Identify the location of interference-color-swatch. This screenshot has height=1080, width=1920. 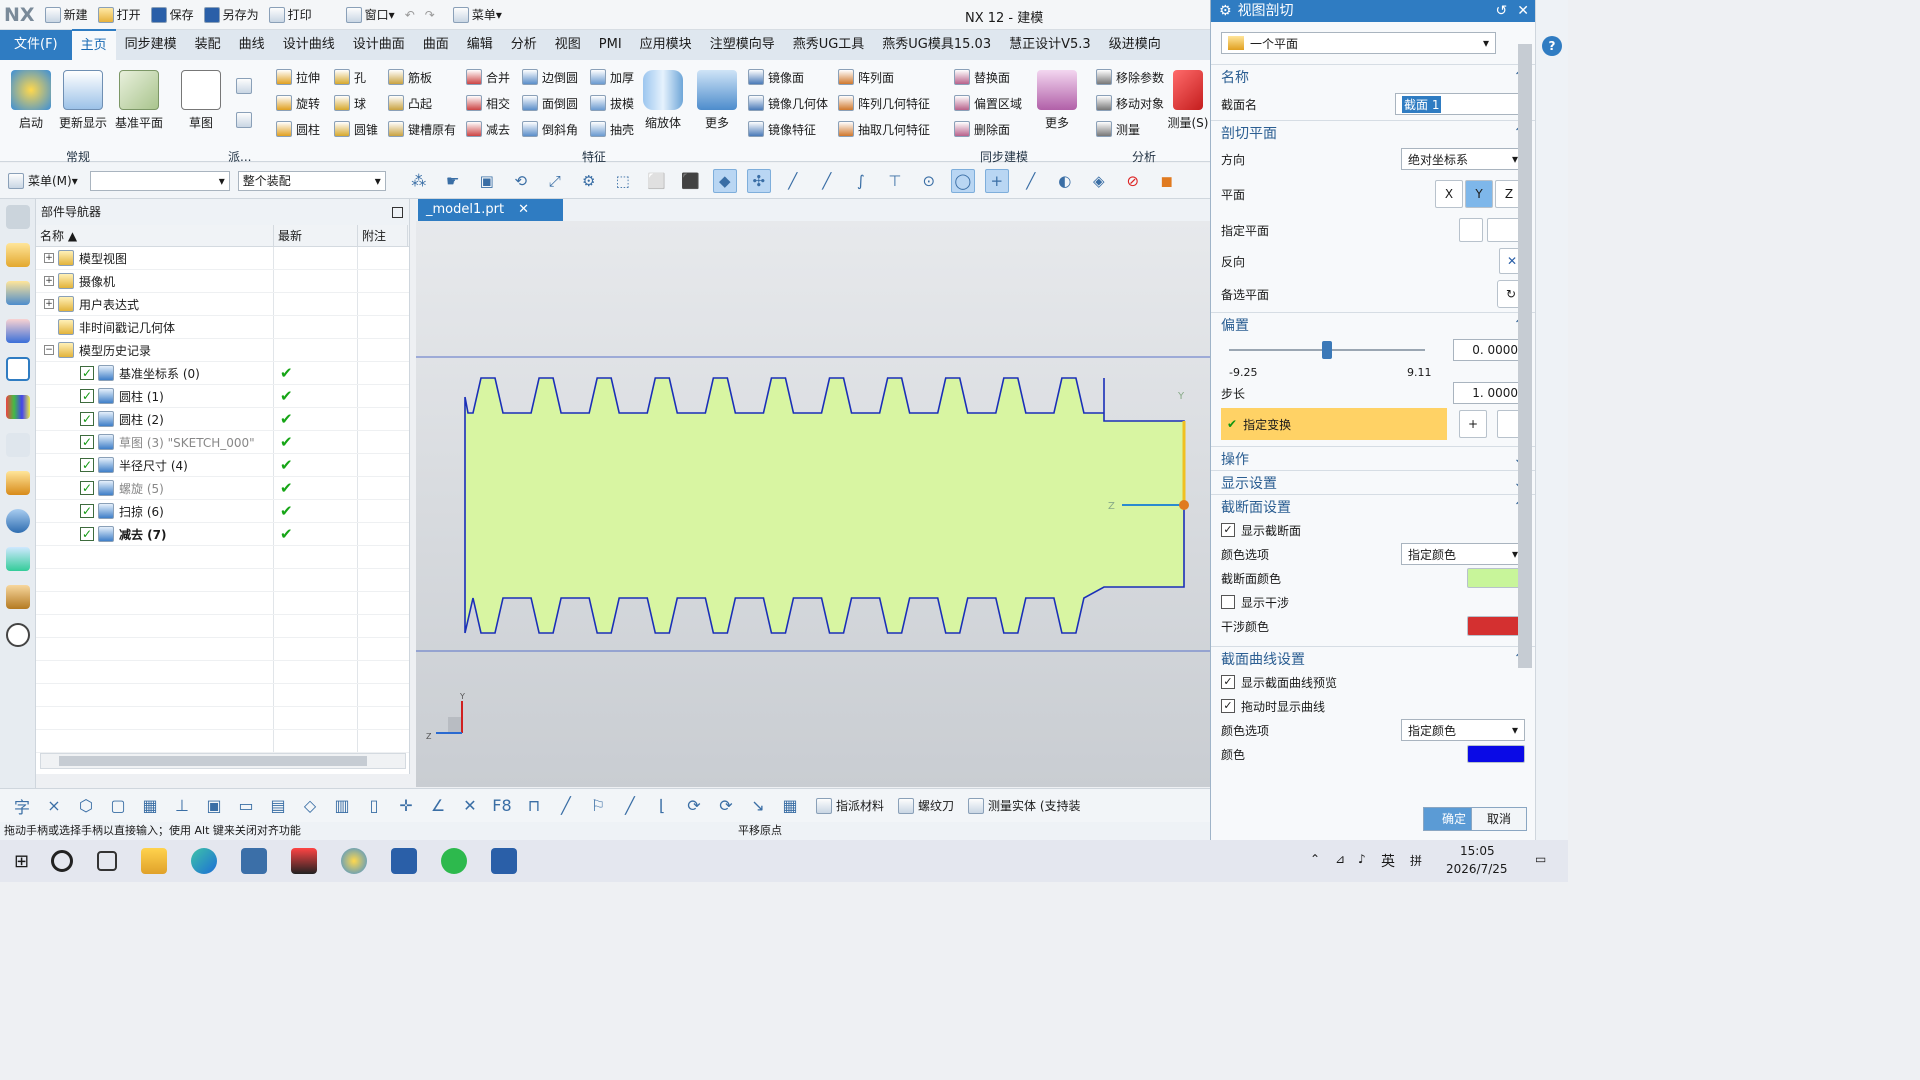
(1496, 626).